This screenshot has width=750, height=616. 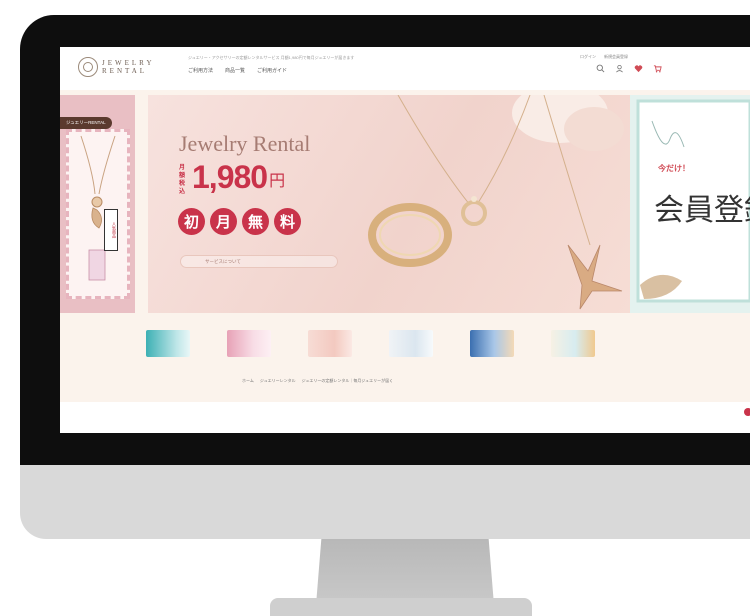 What do you see at coordinates (619, 68) in the screenshot?
I see `user-icon` at bounding box center [619, 68].